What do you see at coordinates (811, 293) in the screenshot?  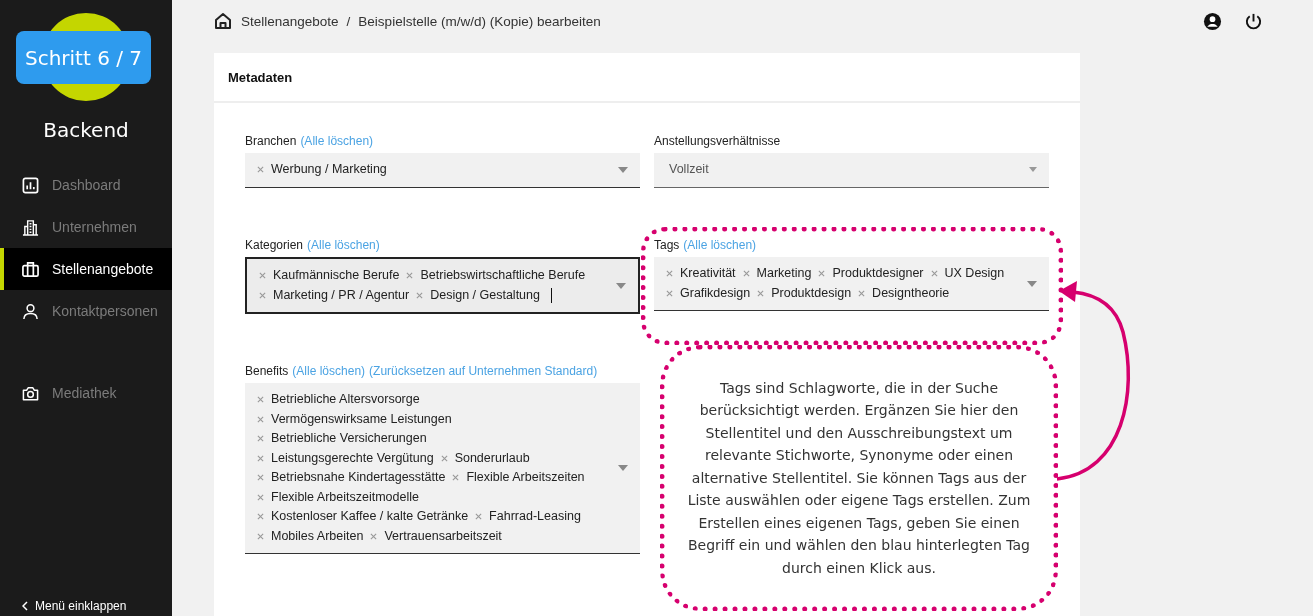 I see `selected-tag: Produktdesign` at bounding box center [811, 293].